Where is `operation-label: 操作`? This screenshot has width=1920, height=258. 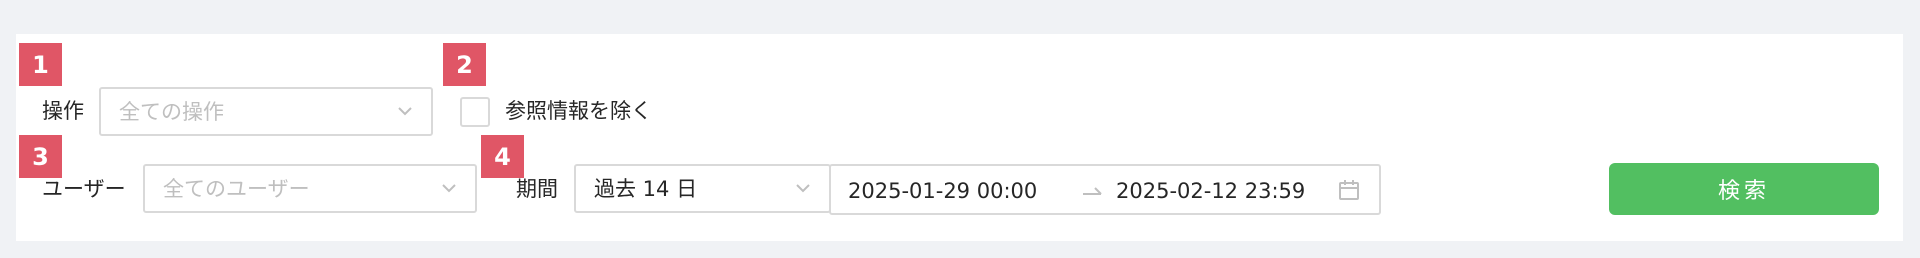
operation-label: 操作 is located at coordinates (63, 111).